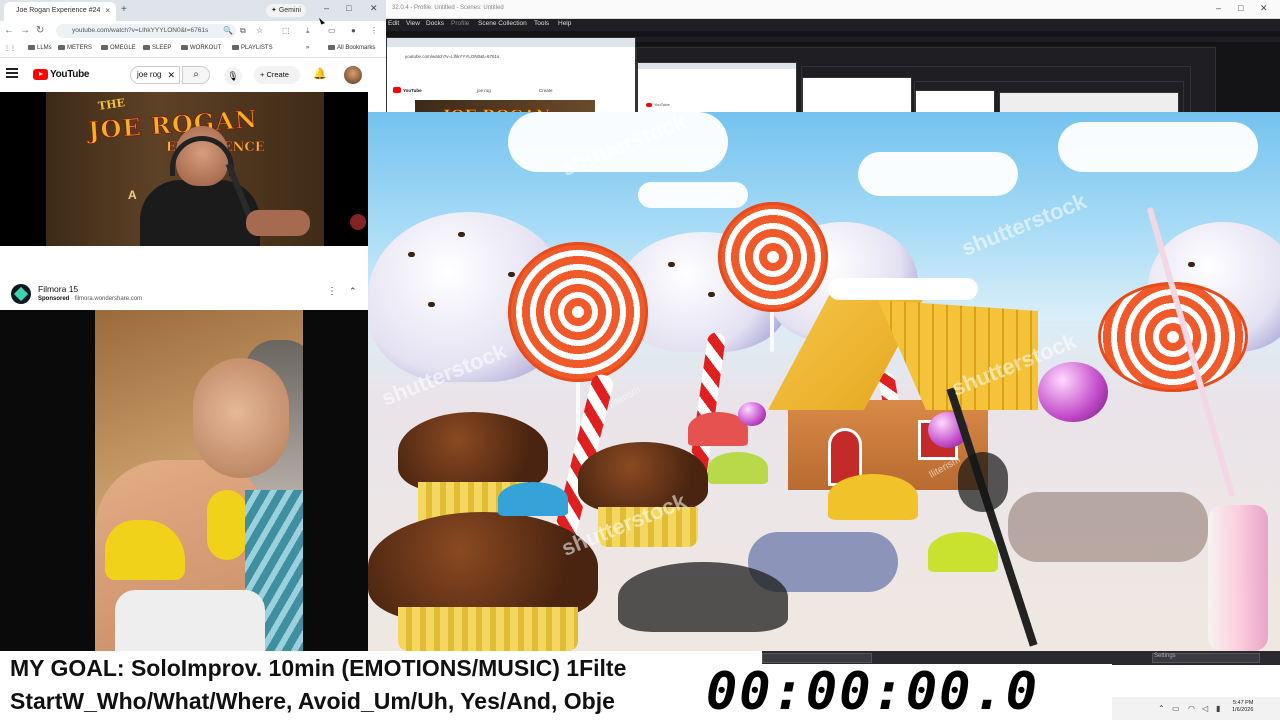 This screenshot has height=720, width=1280. Describe the element at coordinates (353, 30) in the screenshot. I see `profile-icon: ●` at that location.